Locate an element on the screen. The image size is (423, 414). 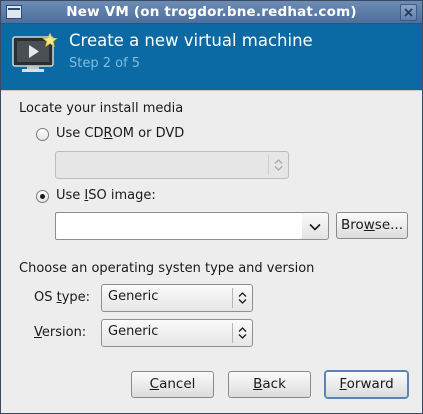
cdrom-device-combo is located at coordinates (172, 165).